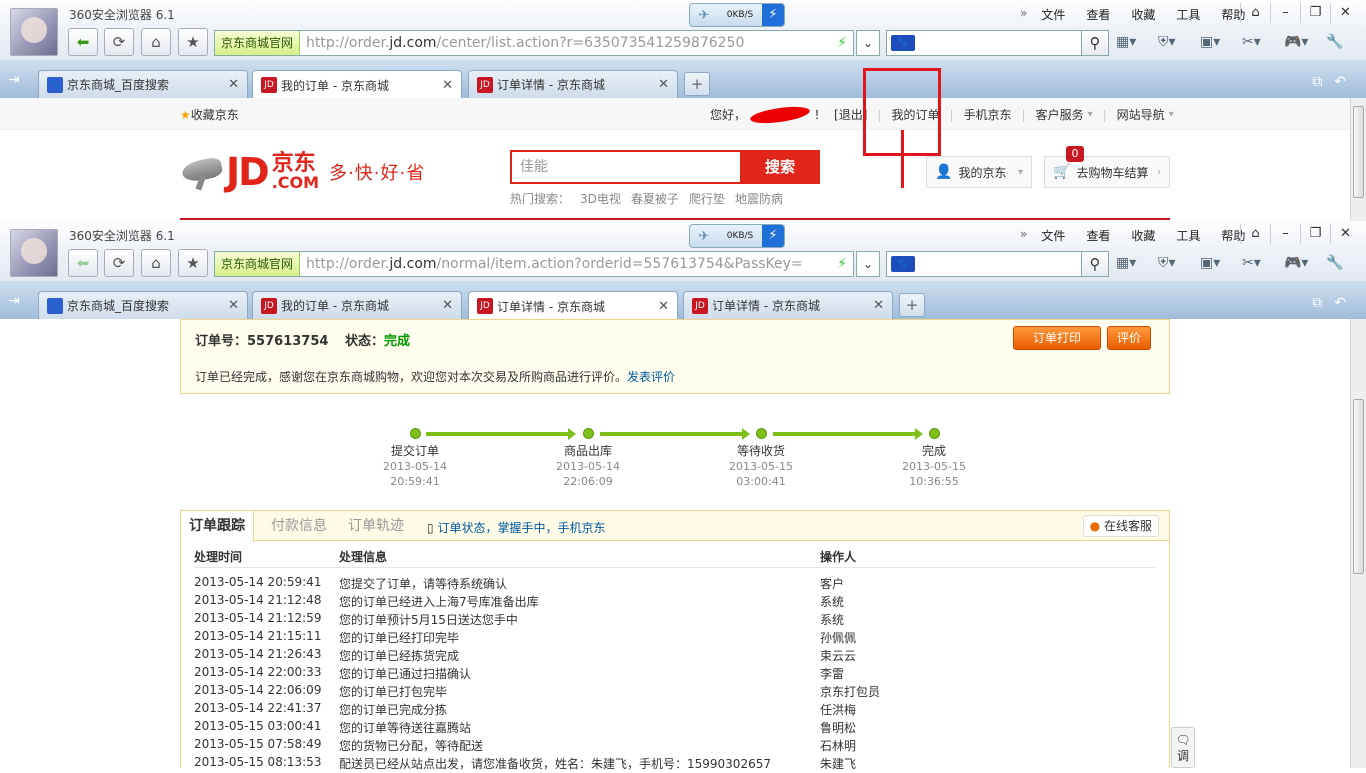  I want to click on hot-search-item: 爬行垫, so click(707, 198).